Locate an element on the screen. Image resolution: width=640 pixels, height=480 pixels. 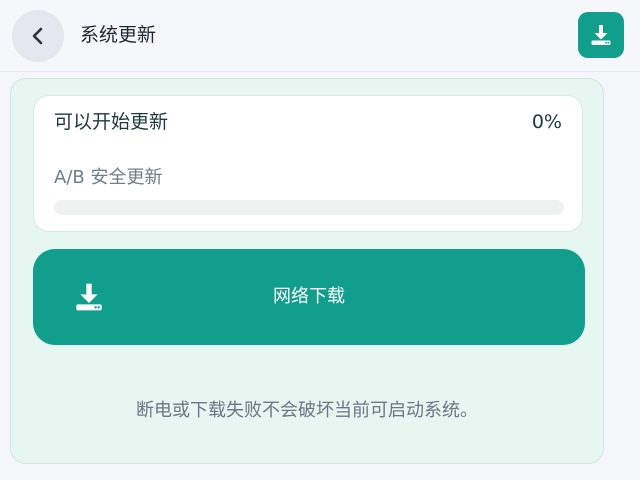
progress-bar is located at coordinates (309, 207).